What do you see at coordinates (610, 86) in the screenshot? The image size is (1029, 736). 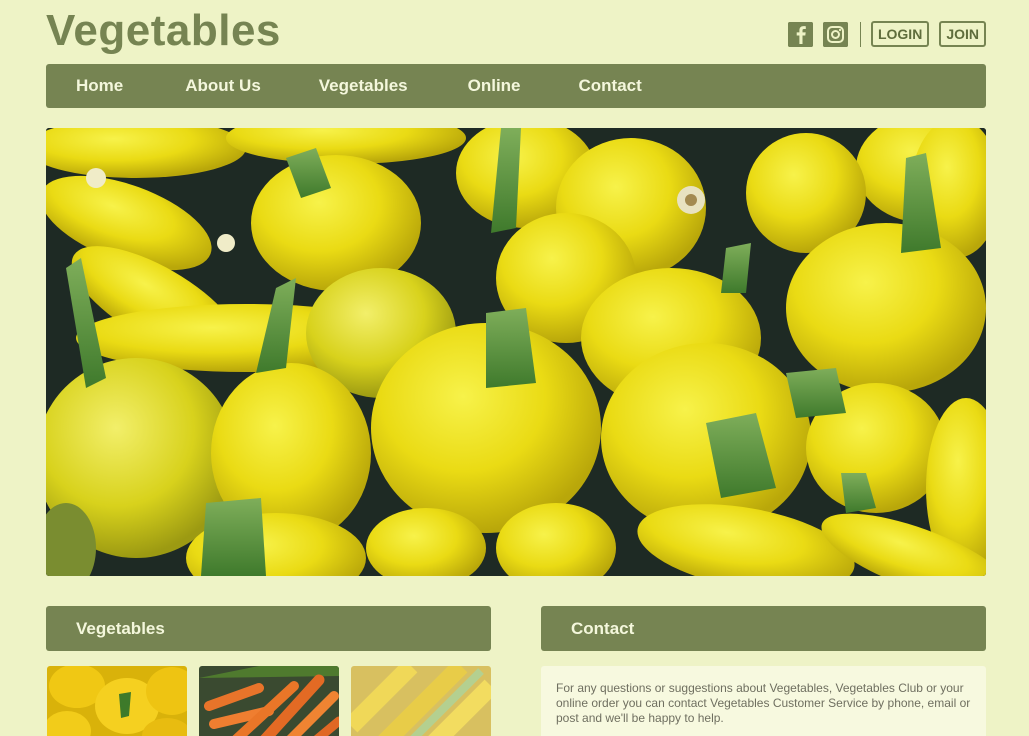 I see `nav-item-contact: Contact` at bounding box center [610, 86].